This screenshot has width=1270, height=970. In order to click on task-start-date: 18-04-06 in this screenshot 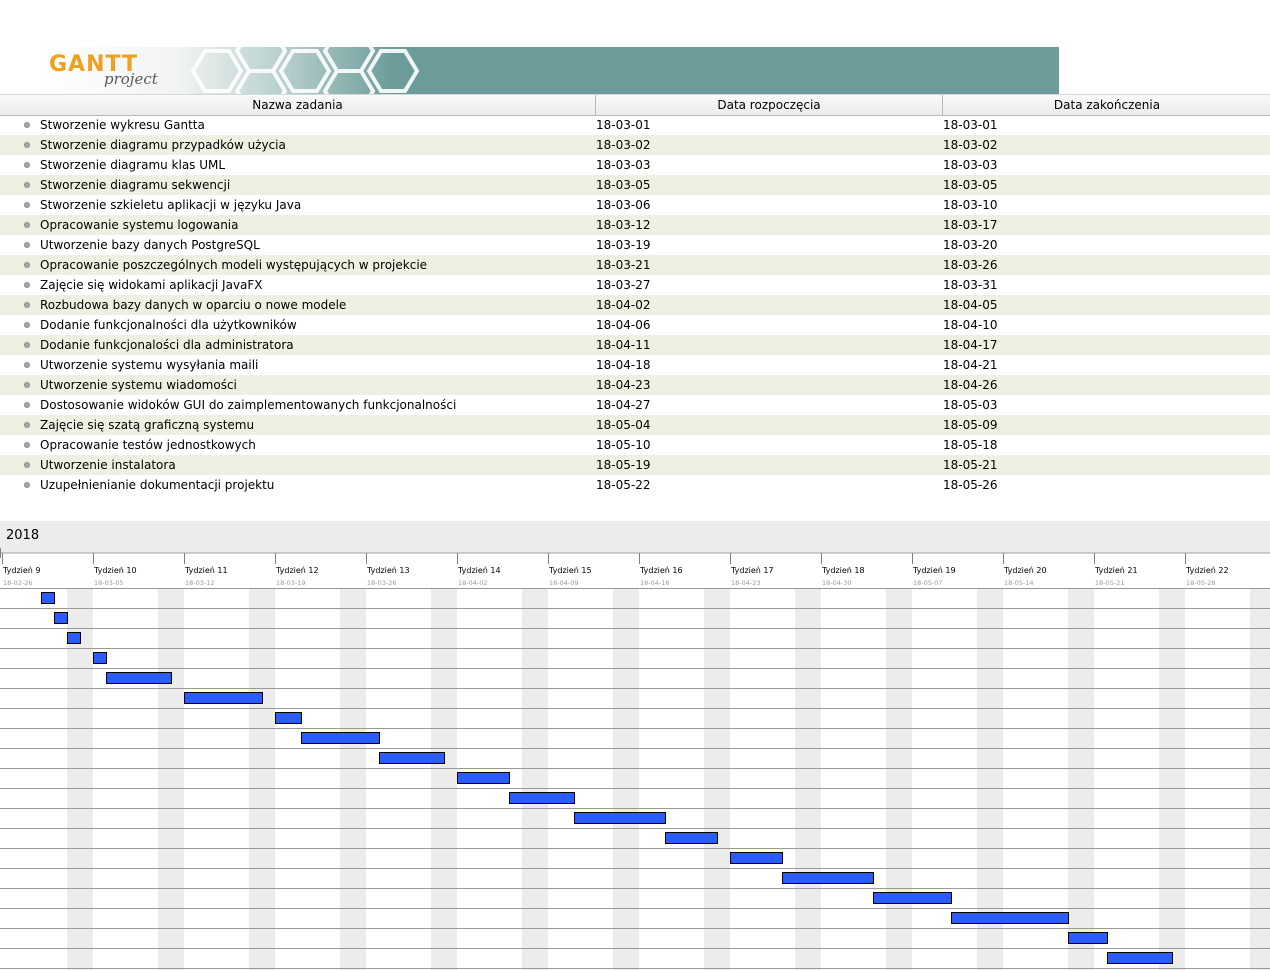, I will do `click(623, 325)`.